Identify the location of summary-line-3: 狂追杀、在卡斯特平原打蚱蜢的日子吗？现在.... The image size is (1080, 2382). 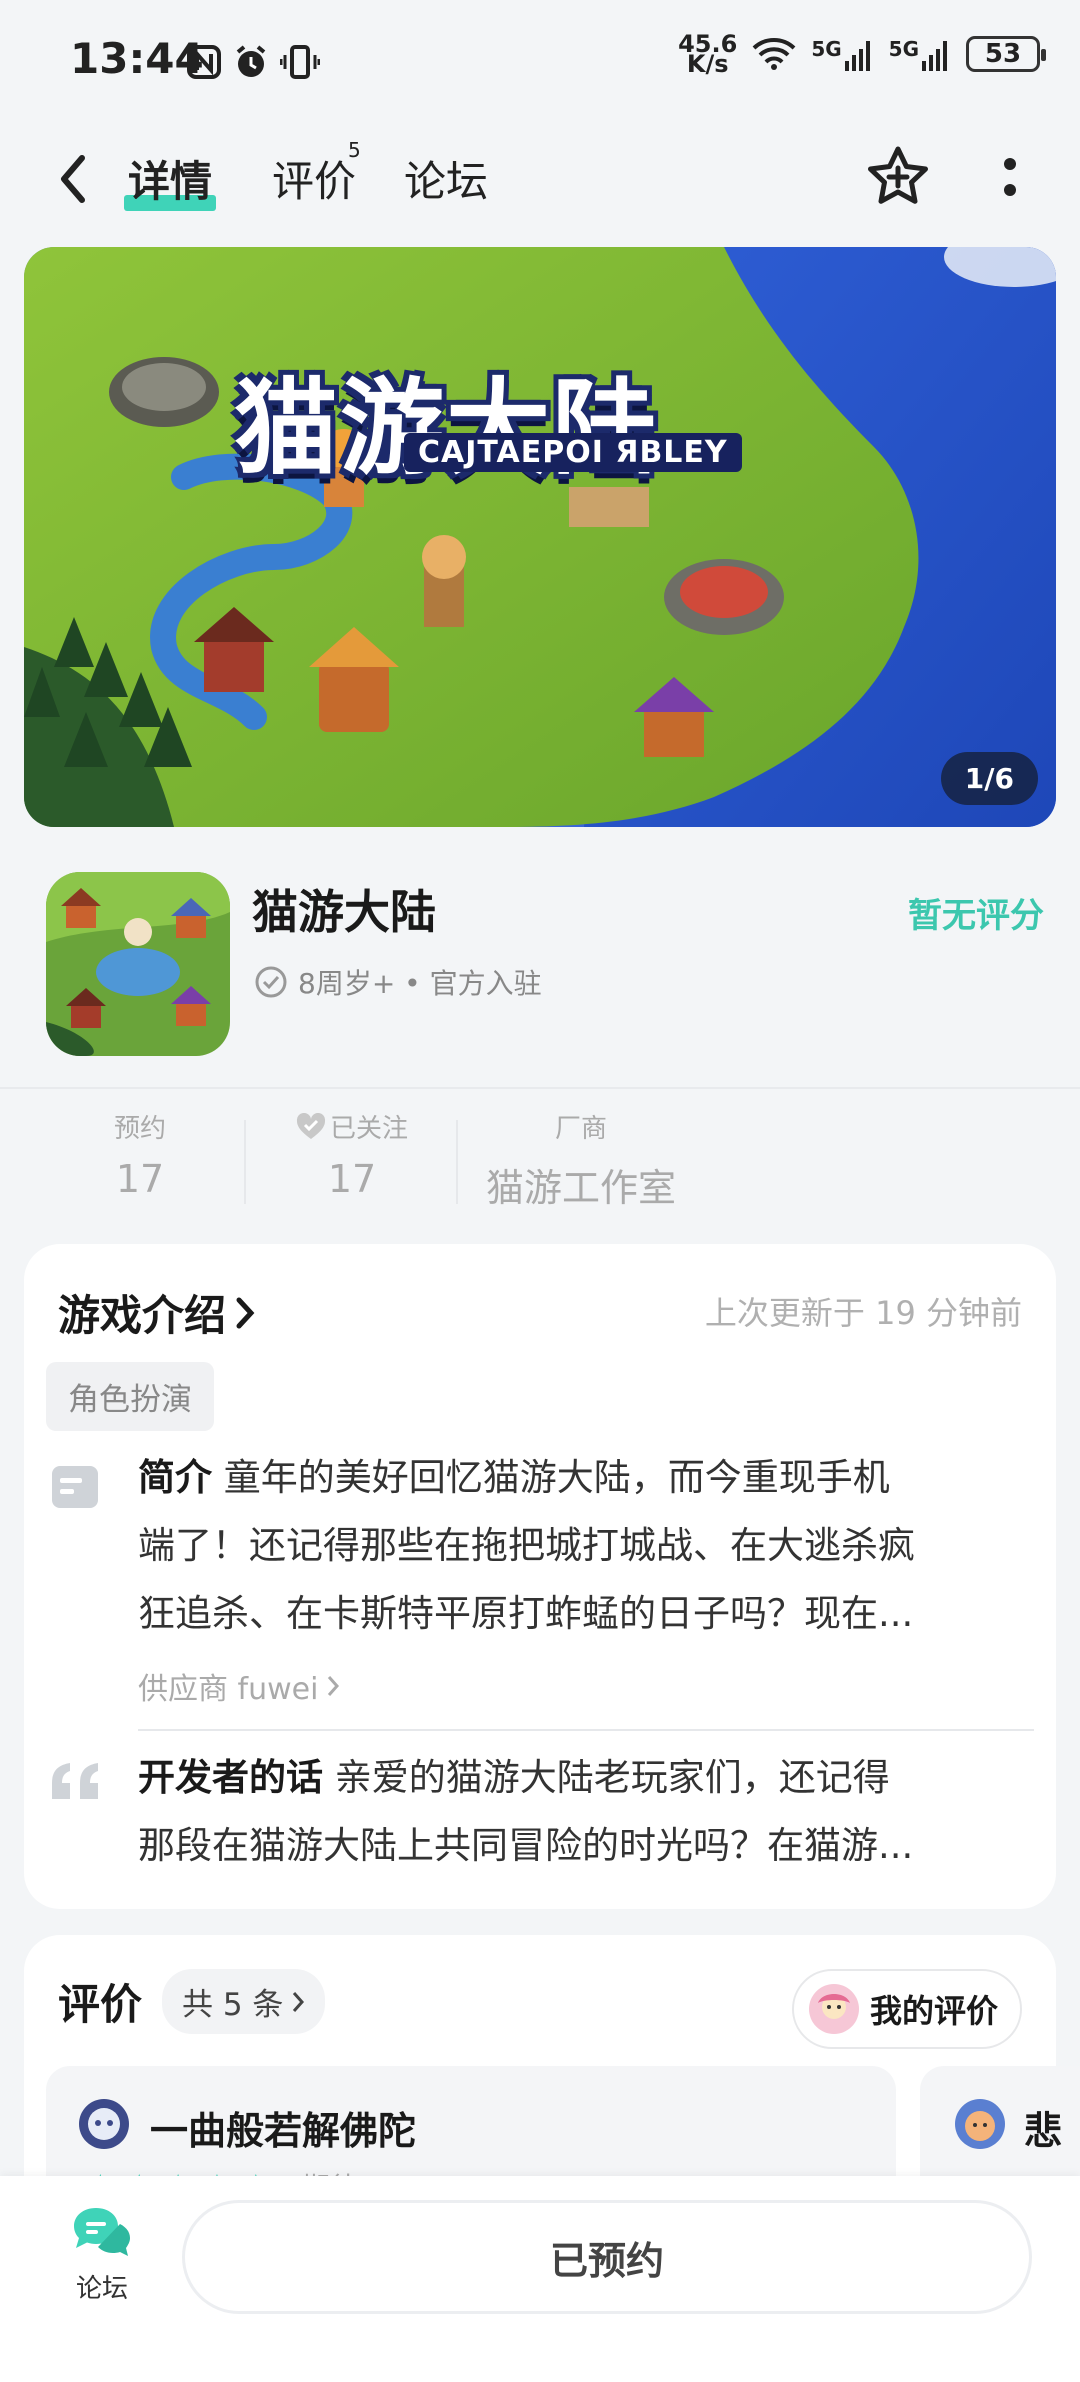
(526, 1613).